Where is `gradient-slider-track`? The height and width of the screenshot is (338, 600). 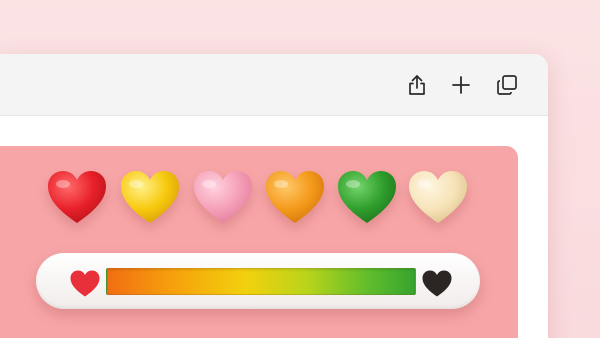
gradient-slider-track is located at coordinates (261, 281).